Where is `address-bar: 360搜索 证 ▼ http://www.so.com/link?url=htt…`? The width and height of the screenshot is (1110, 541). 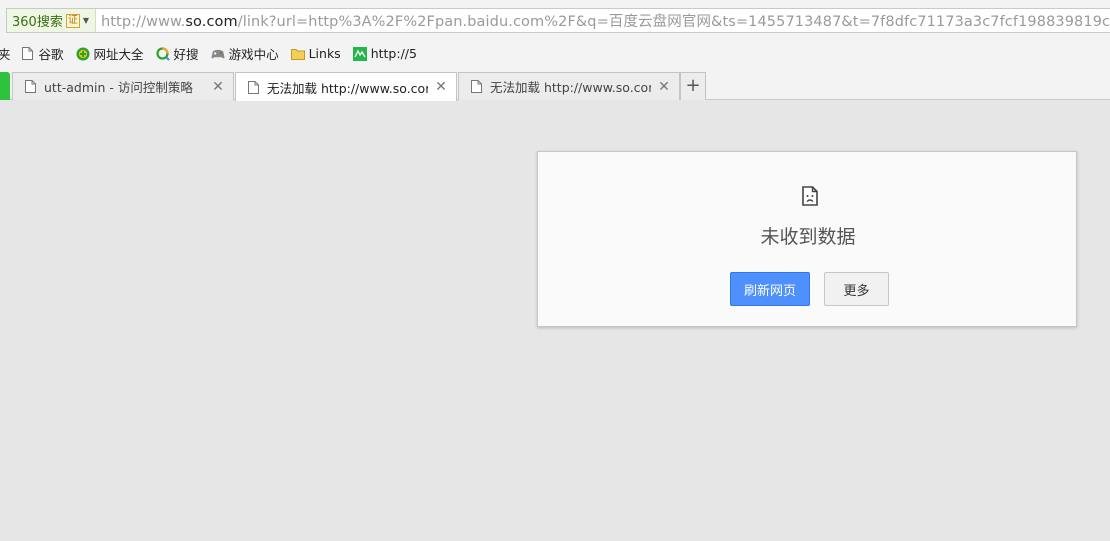 address-bar: 360搜索 证 ▼ http://www.so.com/link?url=htt… is located at coordinates (558, 20).